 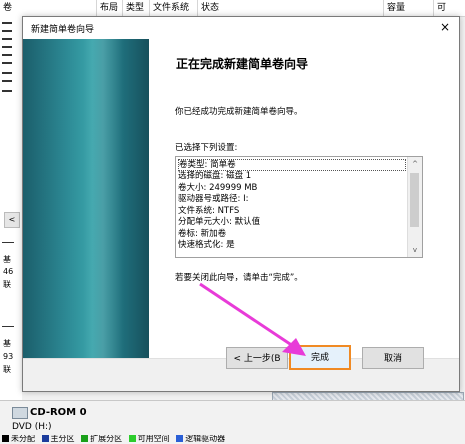 I want to click on primary-partition-swatch, so click(x=45, y=438).